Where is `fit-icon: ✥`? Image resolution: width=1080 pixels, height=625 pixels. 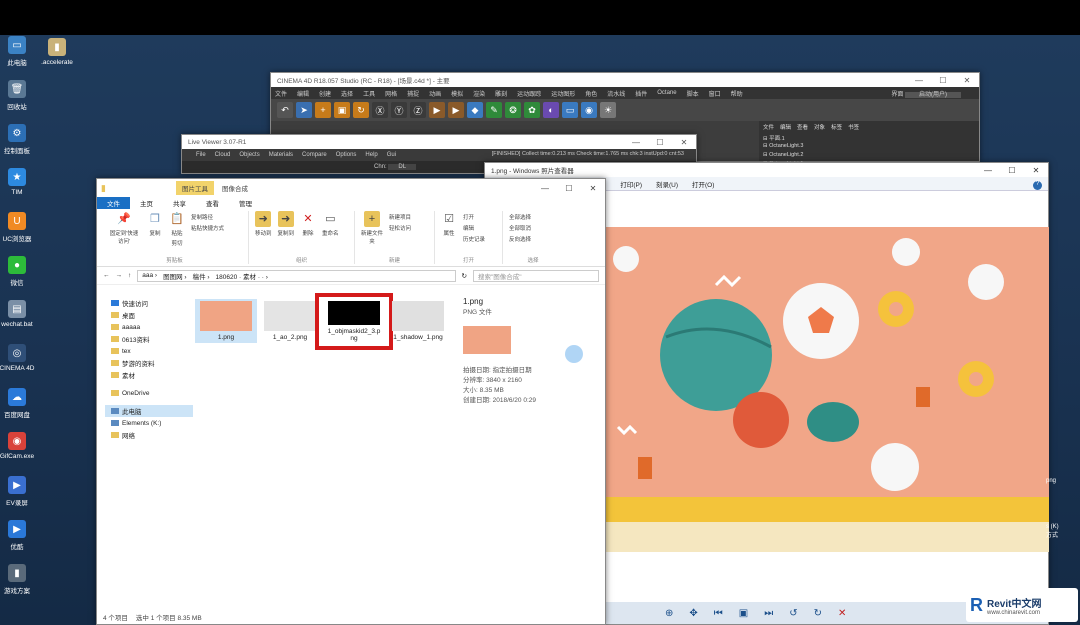 fit-icon: ✥ is located at coordinates (693, 613).